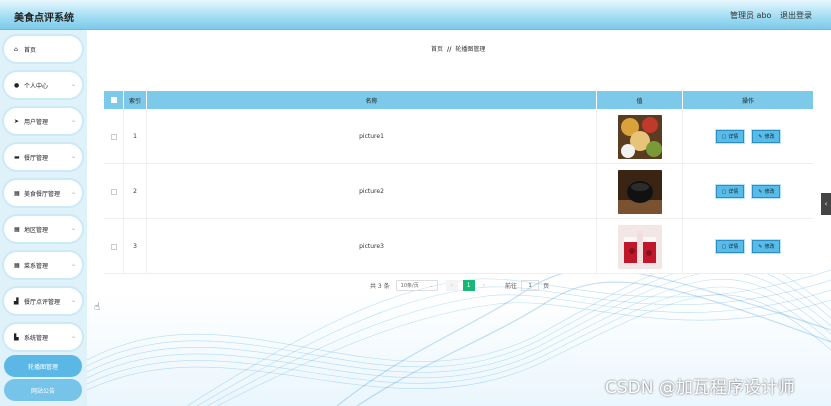 The height and width of the screenshot is (406, 831). I want to click on select-all-checkbox, so click(113, 100).